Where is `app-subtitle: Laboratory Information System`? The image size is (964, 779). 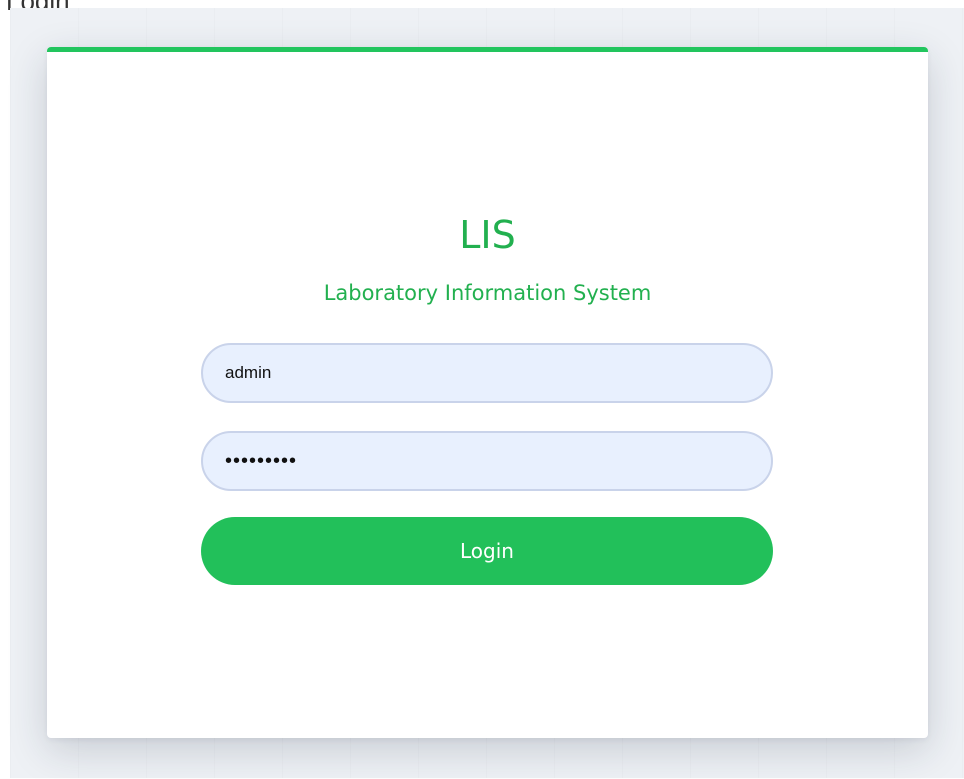
app-subtitle: Laboratory Information System is located at coordinates (487, 293).